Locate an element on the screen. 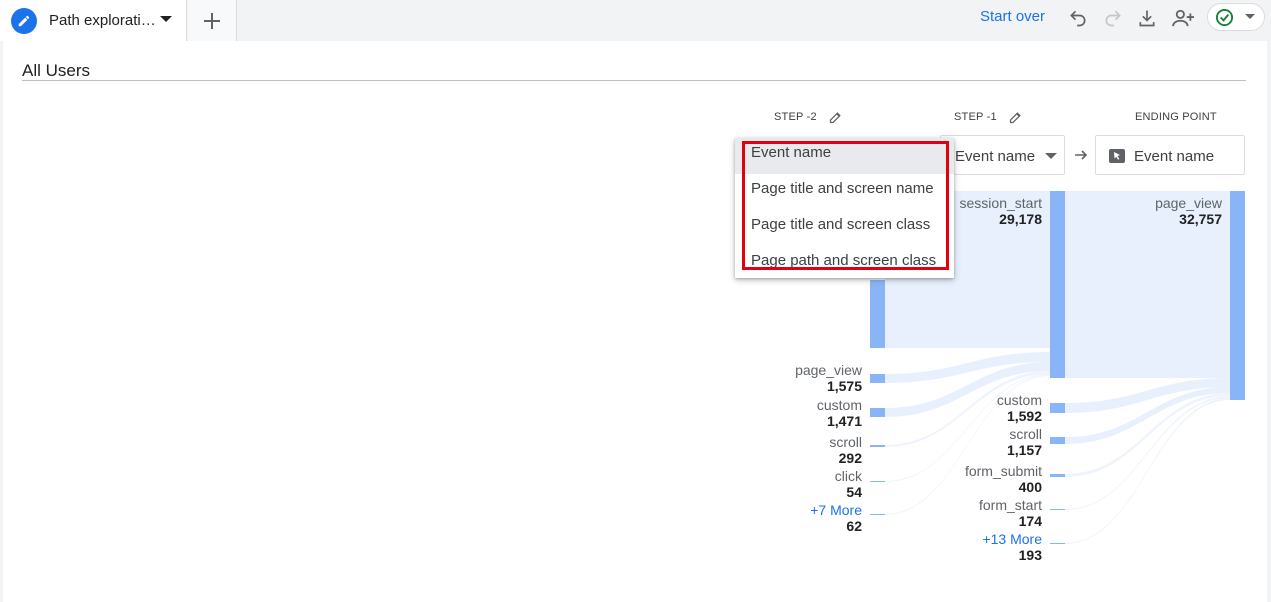 Image resolution: width=1271 pixels, height=602 pixels. node-value: 1,575 is located at coordinates (844, 386).